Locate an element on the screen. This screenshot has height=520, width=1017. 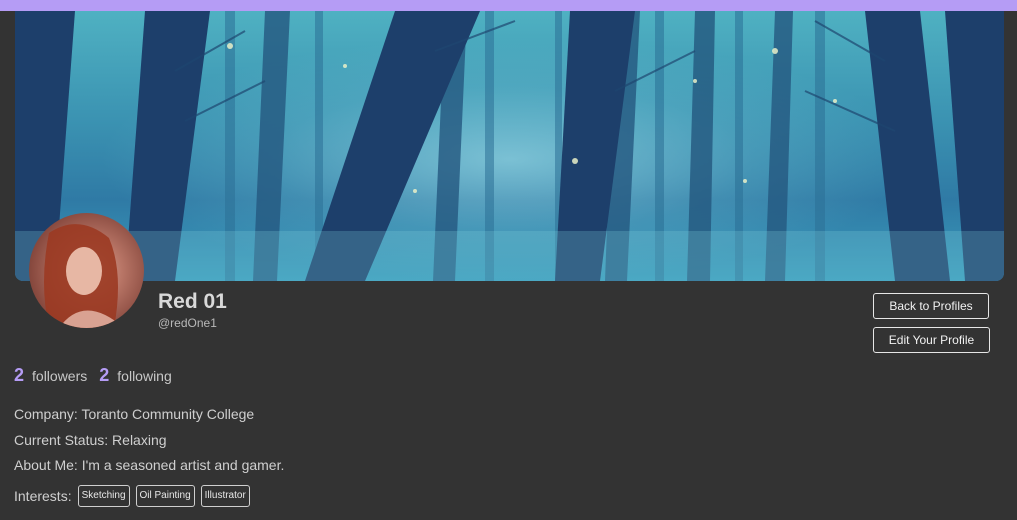
back-to-profiles-button: Back to Profiles is located at coordinates (931, 306).